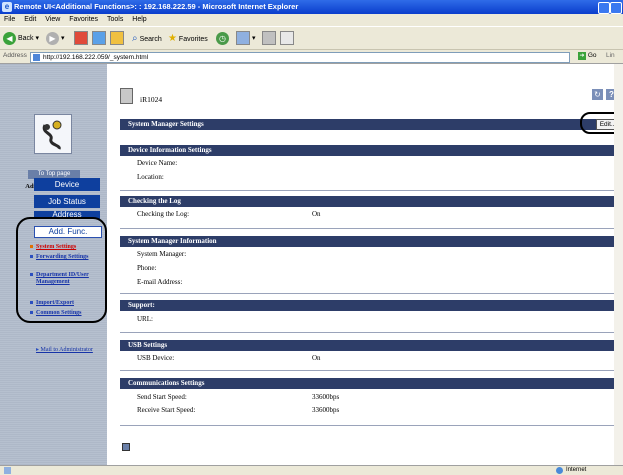 Image resolution: width=623 pixels, height=475 pixels. What do you see at coordinates (36, 57) in the screenshot?
I see `page-icon` at bounding box center [36, 57].